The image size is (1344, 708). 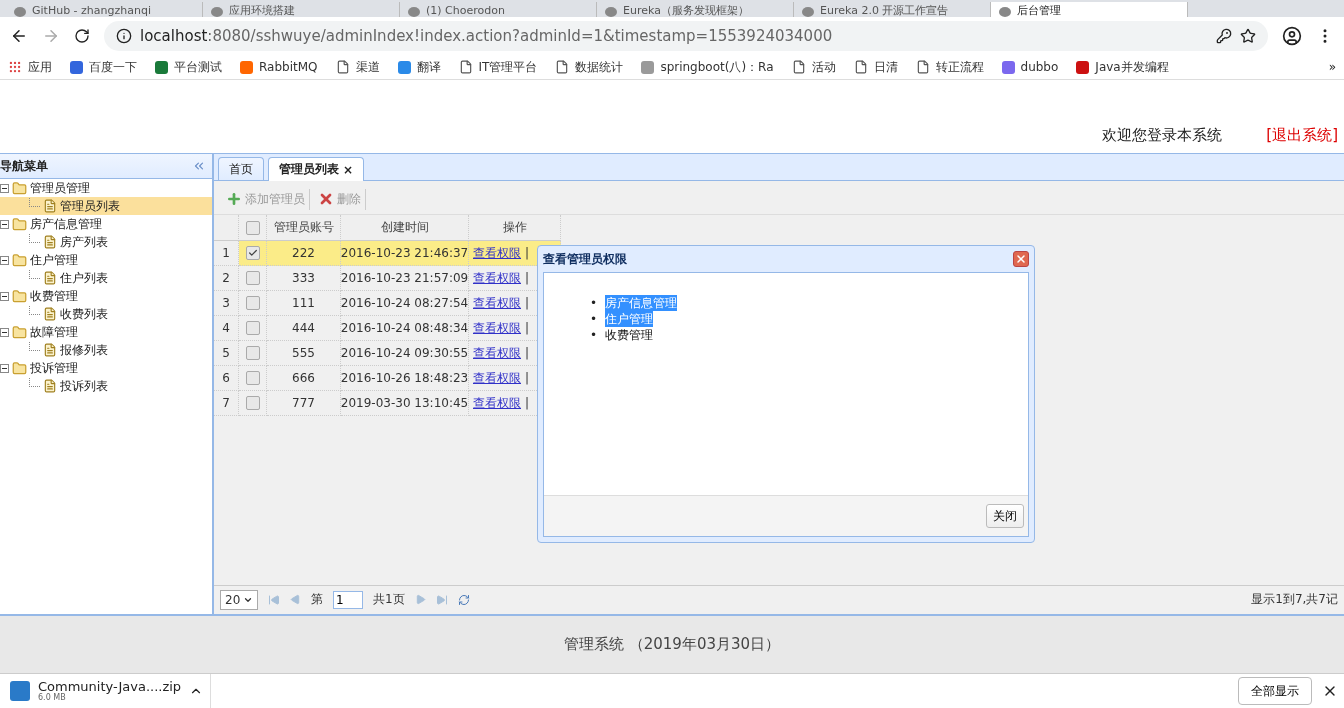 What do you see at coordinates (419, 67) in the screenshot?
I see `bookmark: 翻译` at bounding box center [419, 67].